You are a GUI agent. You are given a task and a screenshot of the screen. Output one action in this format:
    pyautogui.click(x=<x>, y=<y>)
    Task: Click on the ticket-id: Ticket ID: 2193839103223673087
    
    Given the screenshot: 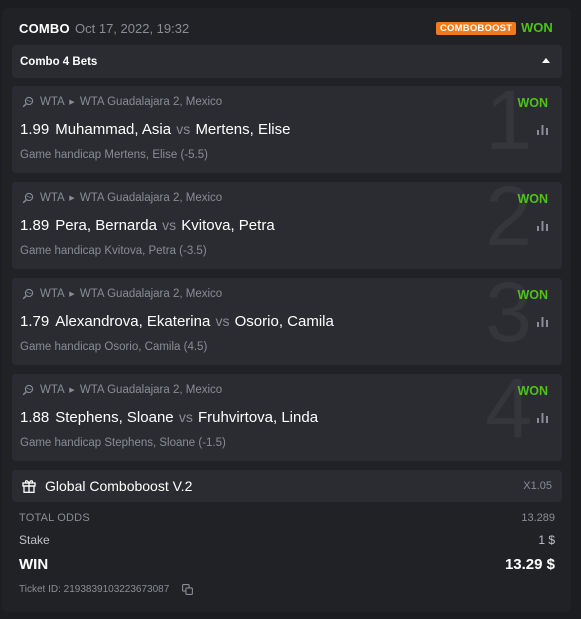 What is the action you would take?
    pyautogui.click(x=94, y=589)
    